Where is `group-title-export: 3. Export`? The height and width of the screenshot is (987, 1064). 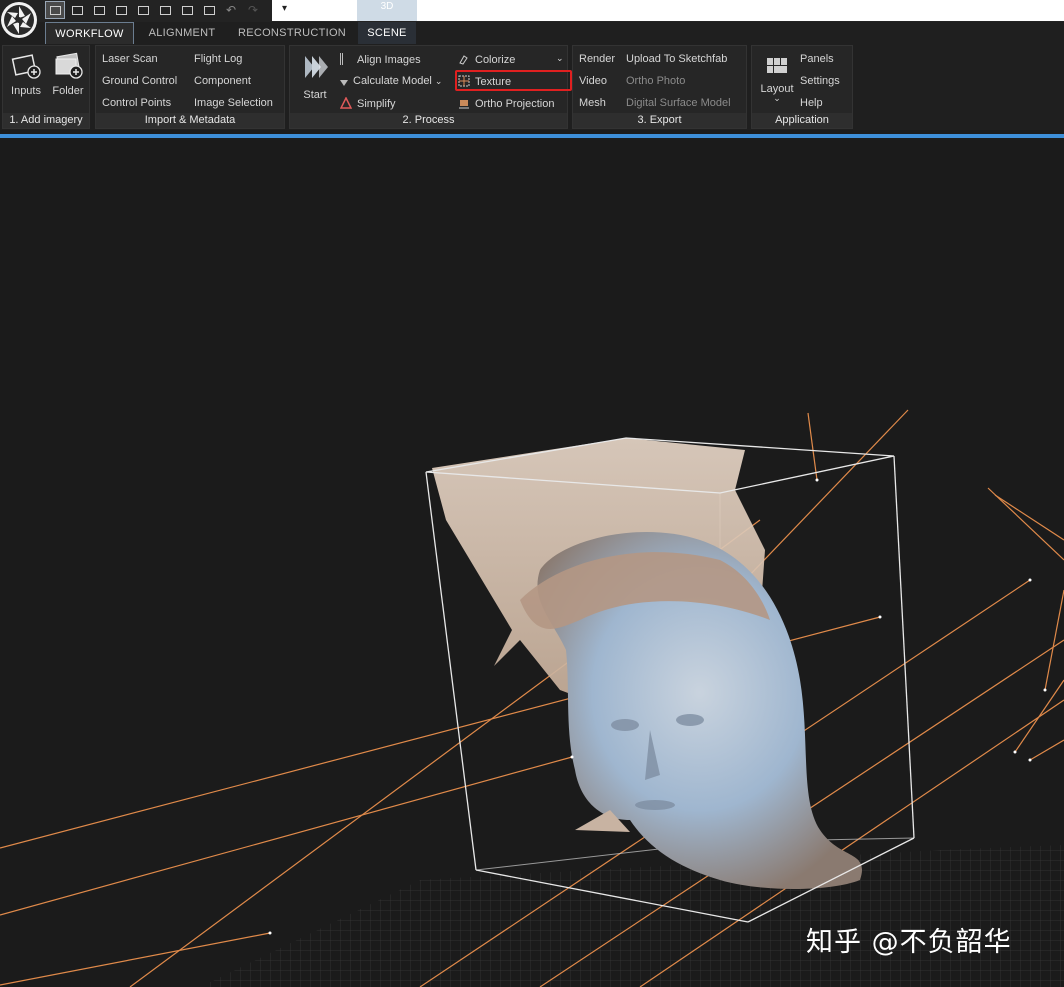 group-title-export: 3. Export is located at coordinates (659, 120).